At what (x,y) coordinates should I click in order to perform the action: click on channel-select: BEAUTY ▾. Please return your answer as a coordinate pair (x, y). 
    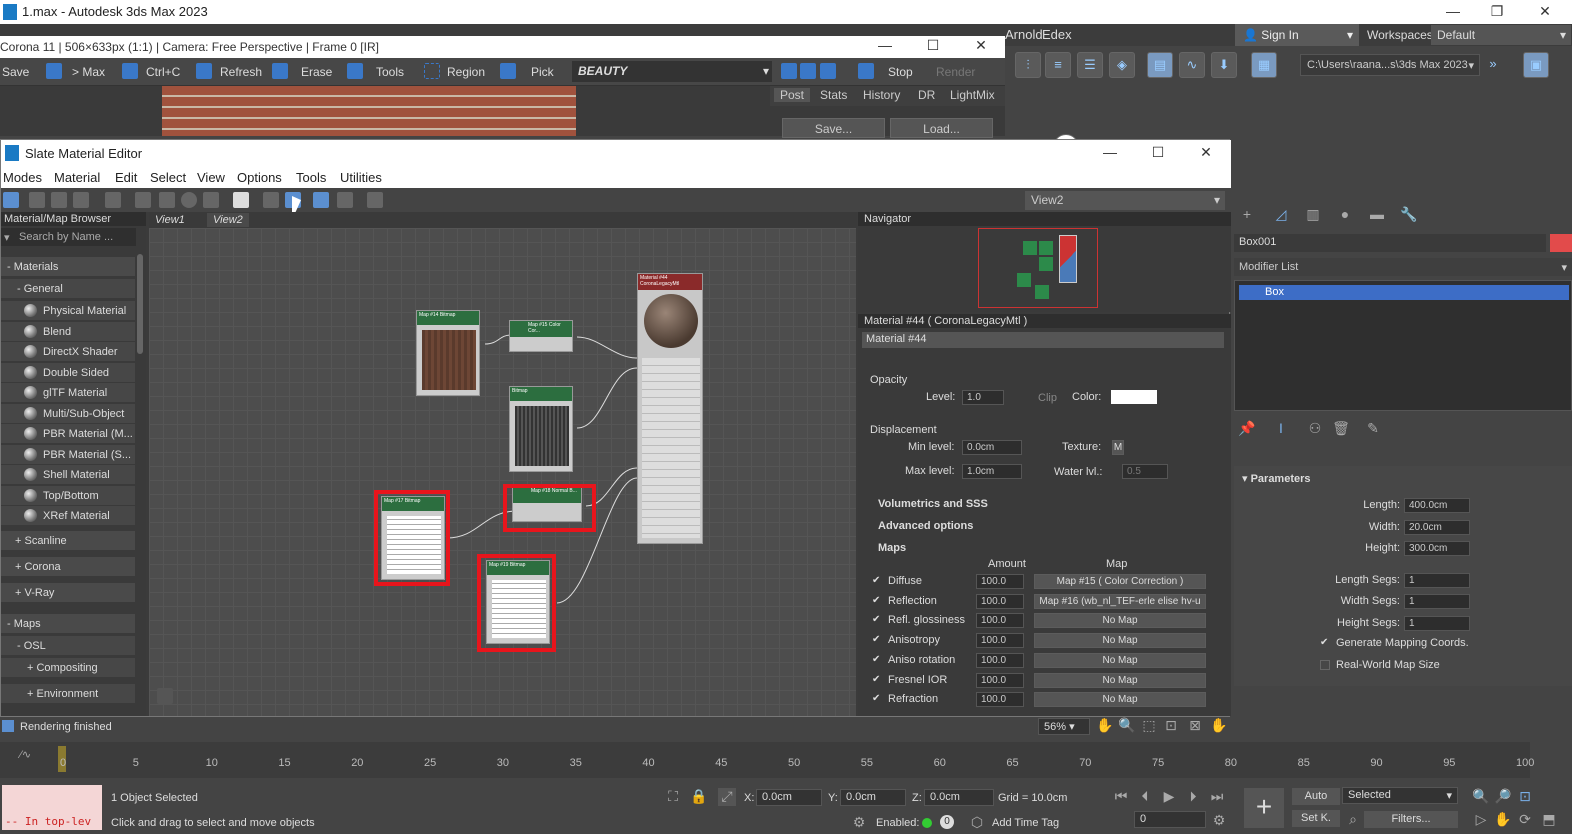
    Looking at the image, I should click on (672, 71).